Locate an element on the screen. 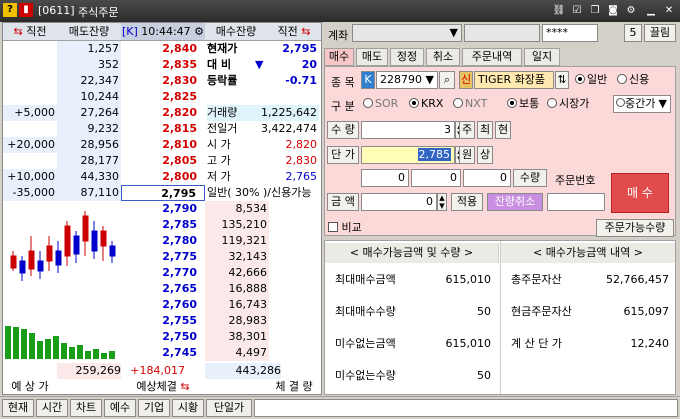 The image size is (680, 419). order-number-input is located at coordinates (576, 202).